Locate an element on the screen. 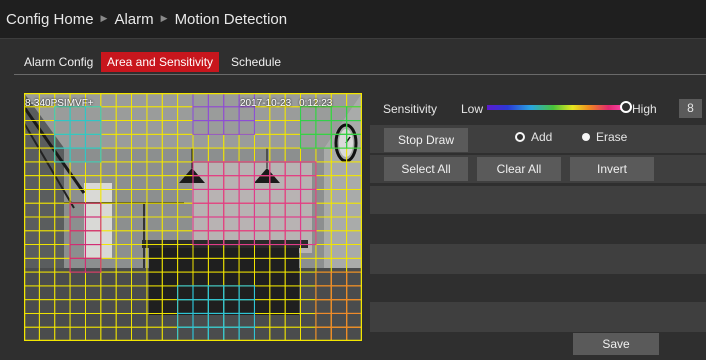 Image resolution: width=706 pixels, height=360 pixels. erase-radio-label: Erase is located at coordinates (612, 137).